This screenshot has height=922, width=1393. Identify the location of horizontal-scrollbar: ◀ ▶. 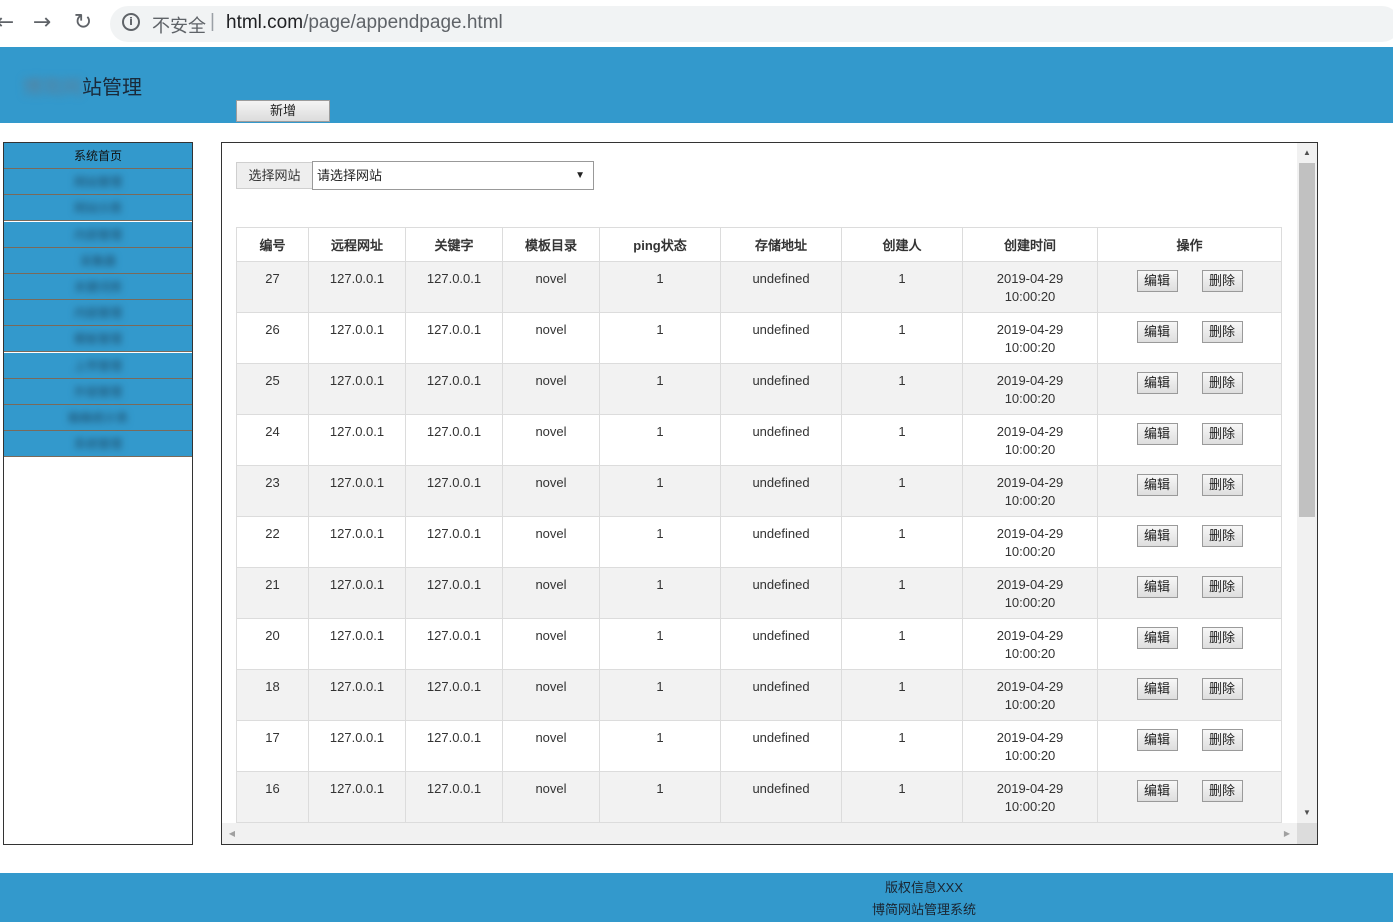
(759, 833).